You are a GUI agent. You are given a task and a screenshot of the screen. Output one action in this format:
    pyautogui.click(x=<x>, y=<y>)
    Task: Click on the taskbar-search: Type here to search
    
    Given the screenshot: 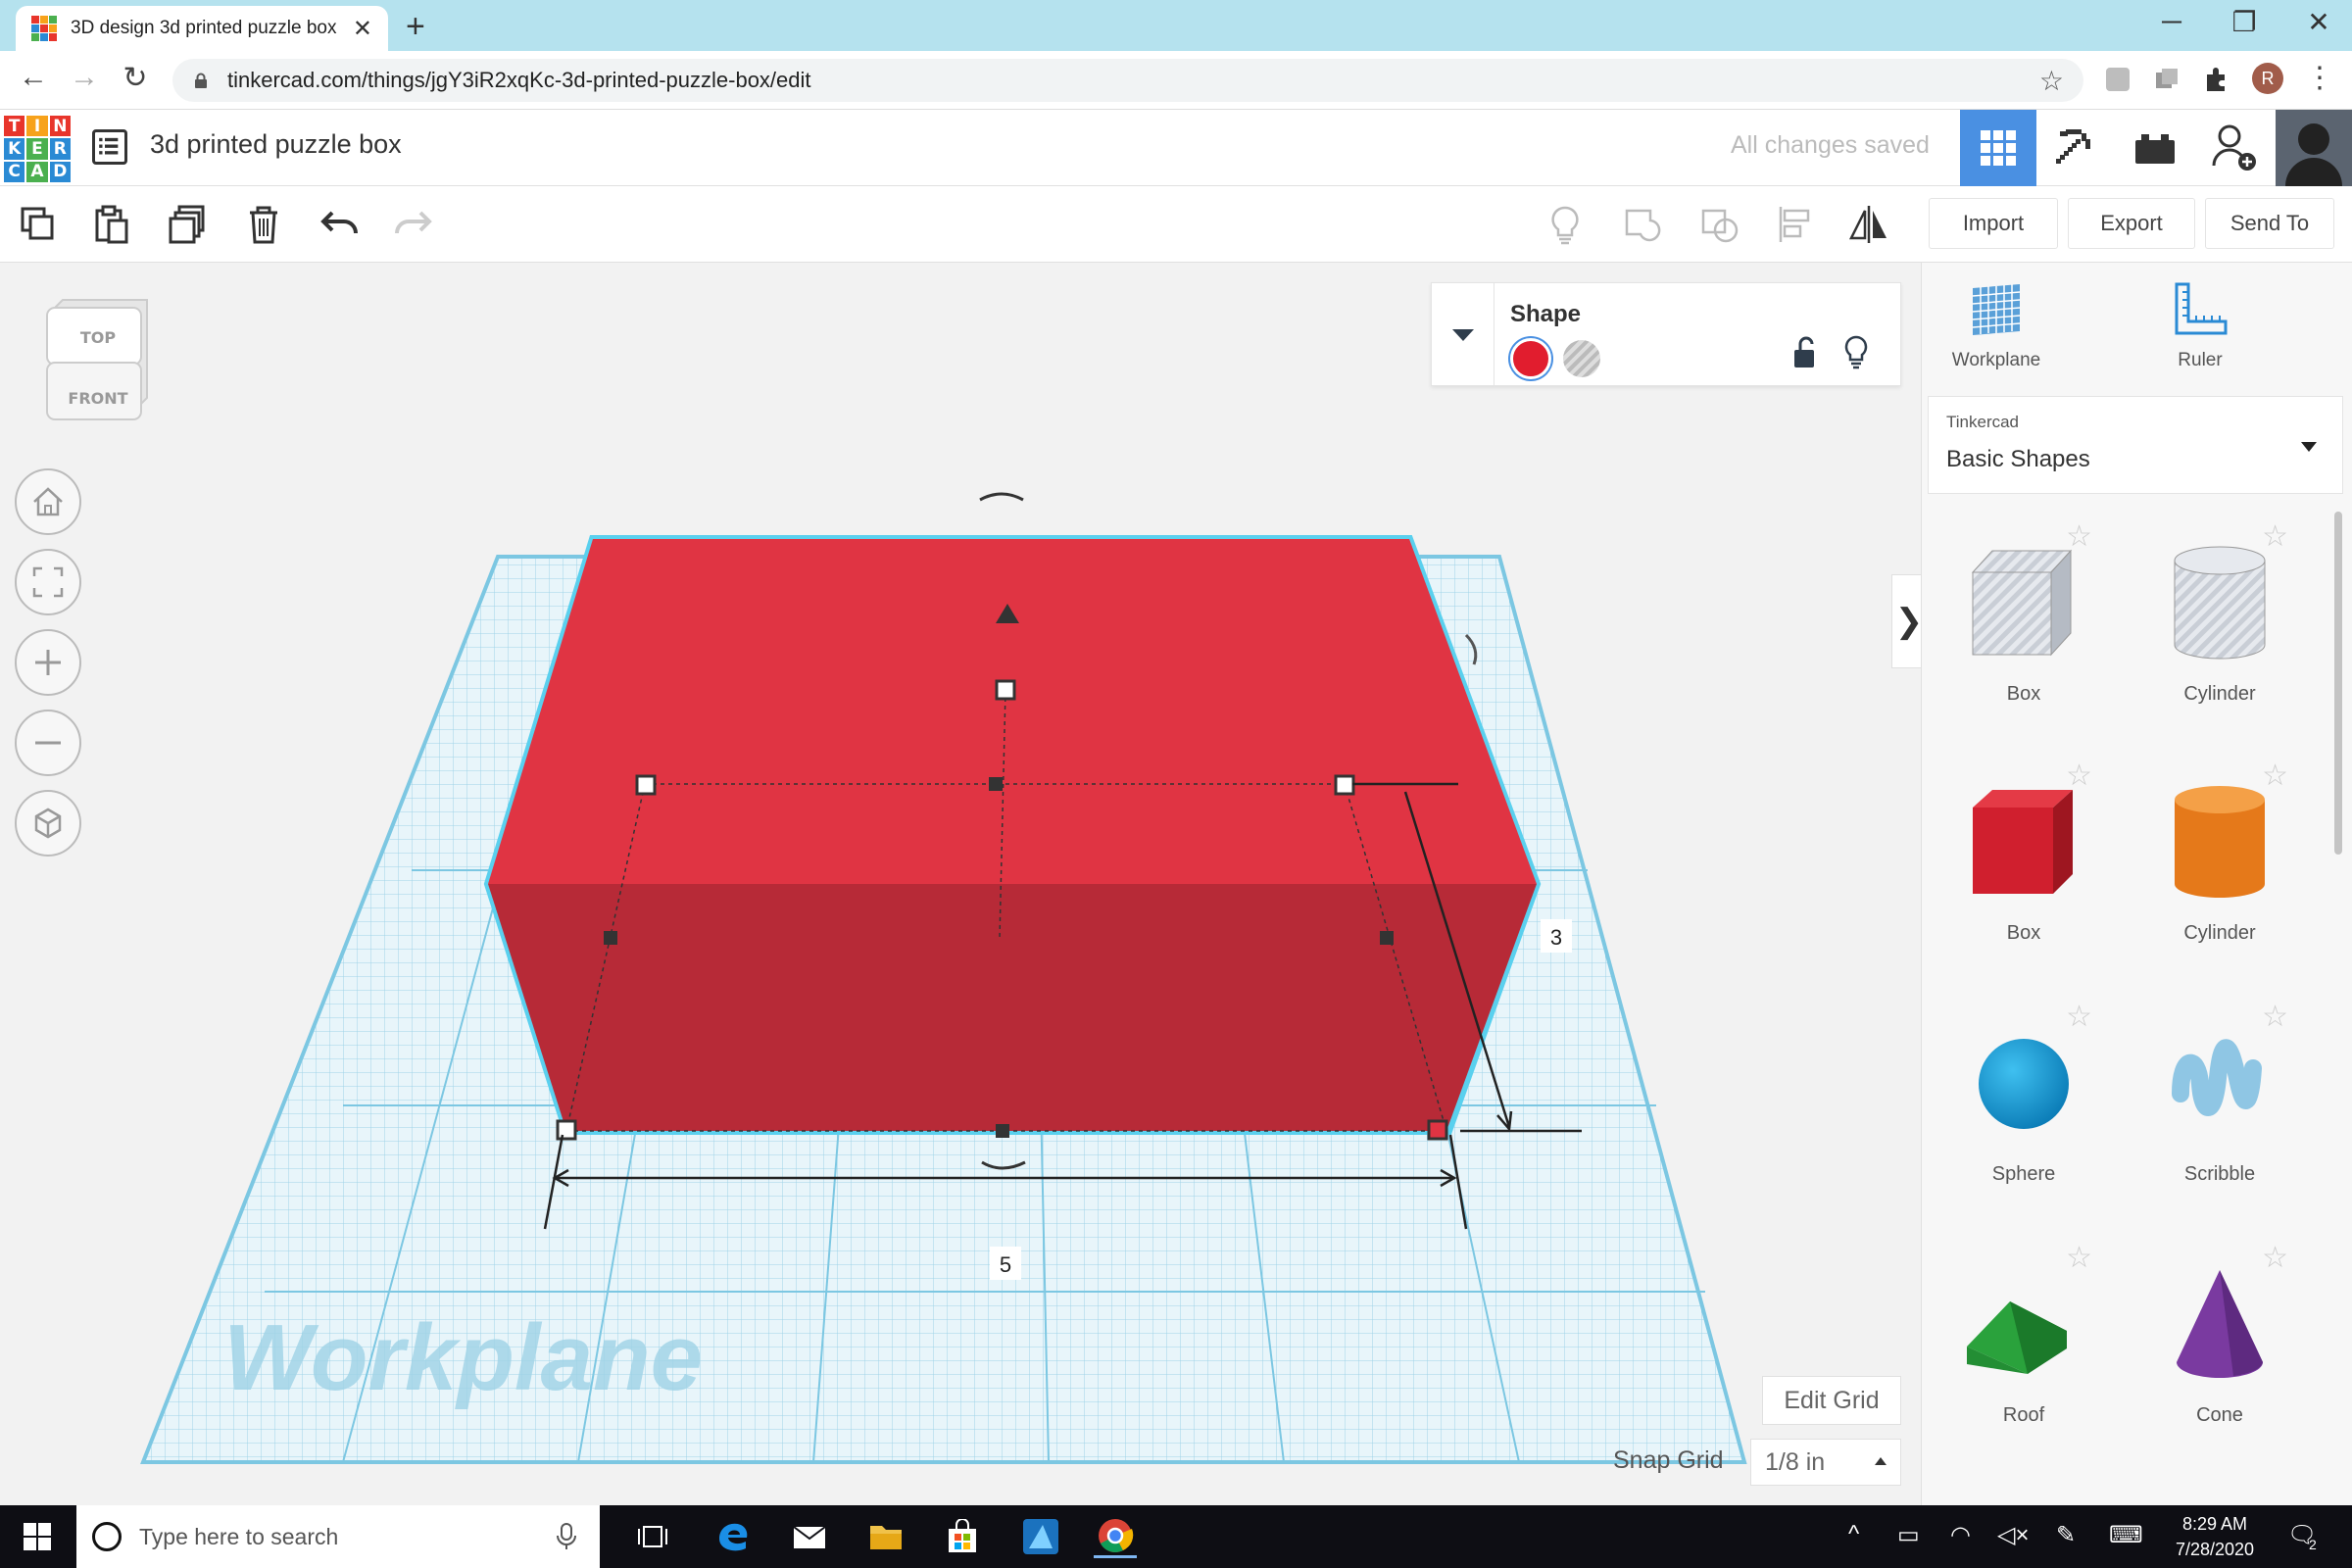 What is the action you would take?
    pyautogui.click(x=338, y=1536)
    